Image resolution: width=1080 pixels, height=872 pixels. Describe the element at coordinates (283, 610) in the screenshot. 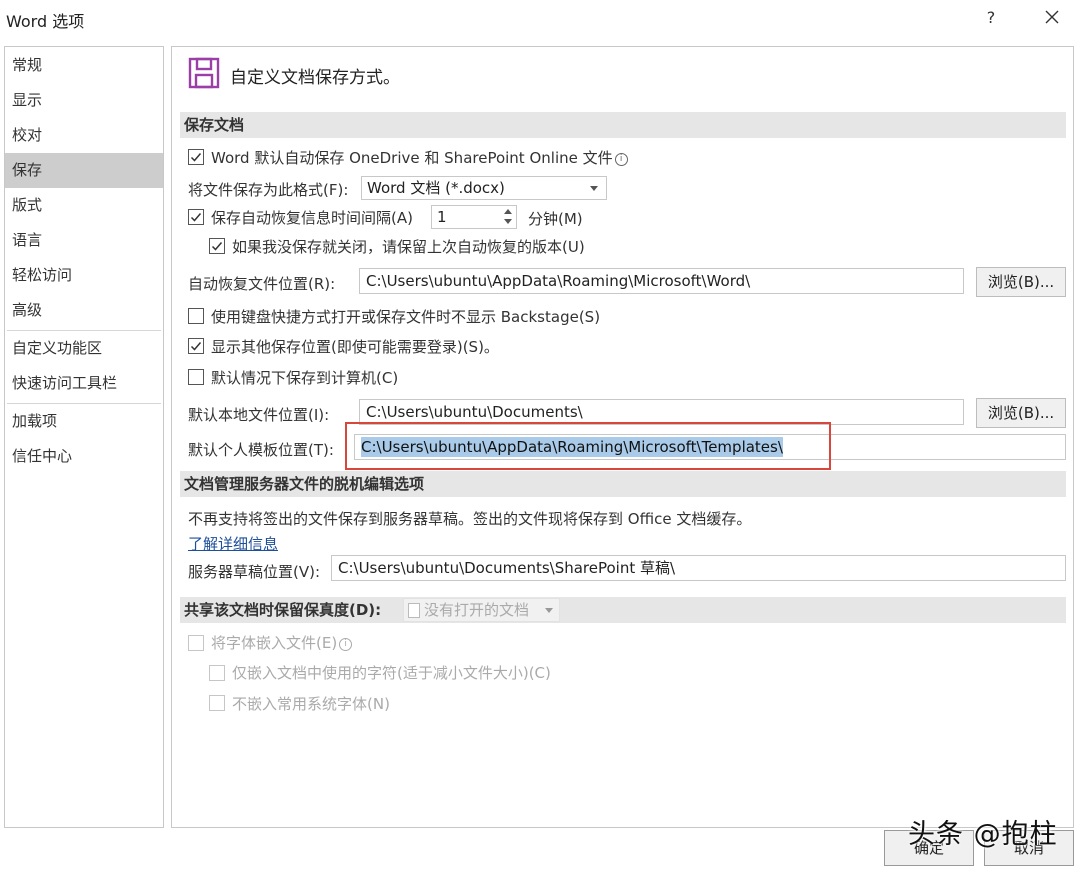

I see `fidelity-title: 共享该文档时保留保真度(D):` at that location.